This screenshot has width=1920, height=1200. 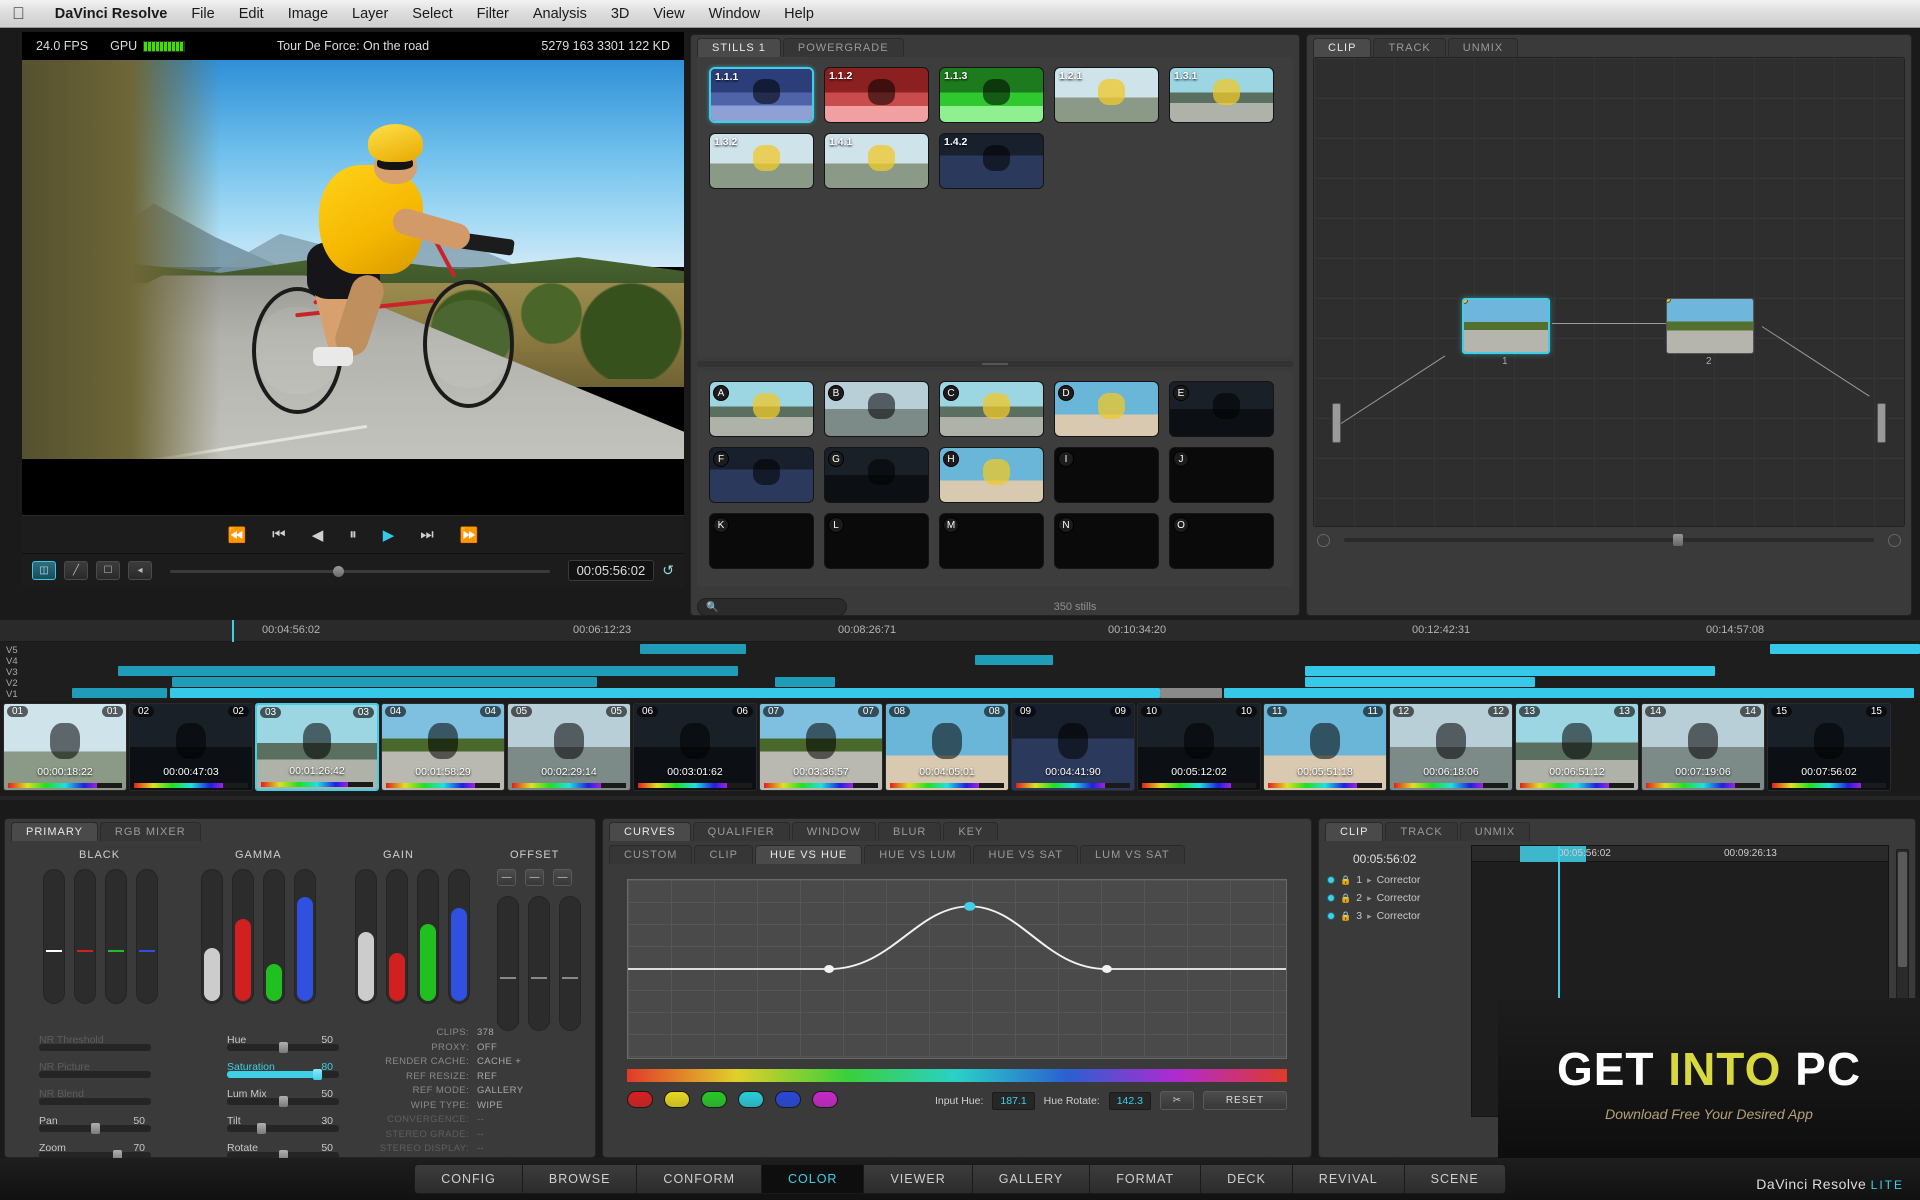 I want to click on hue-curve-graph, so click(x=957, y=969).